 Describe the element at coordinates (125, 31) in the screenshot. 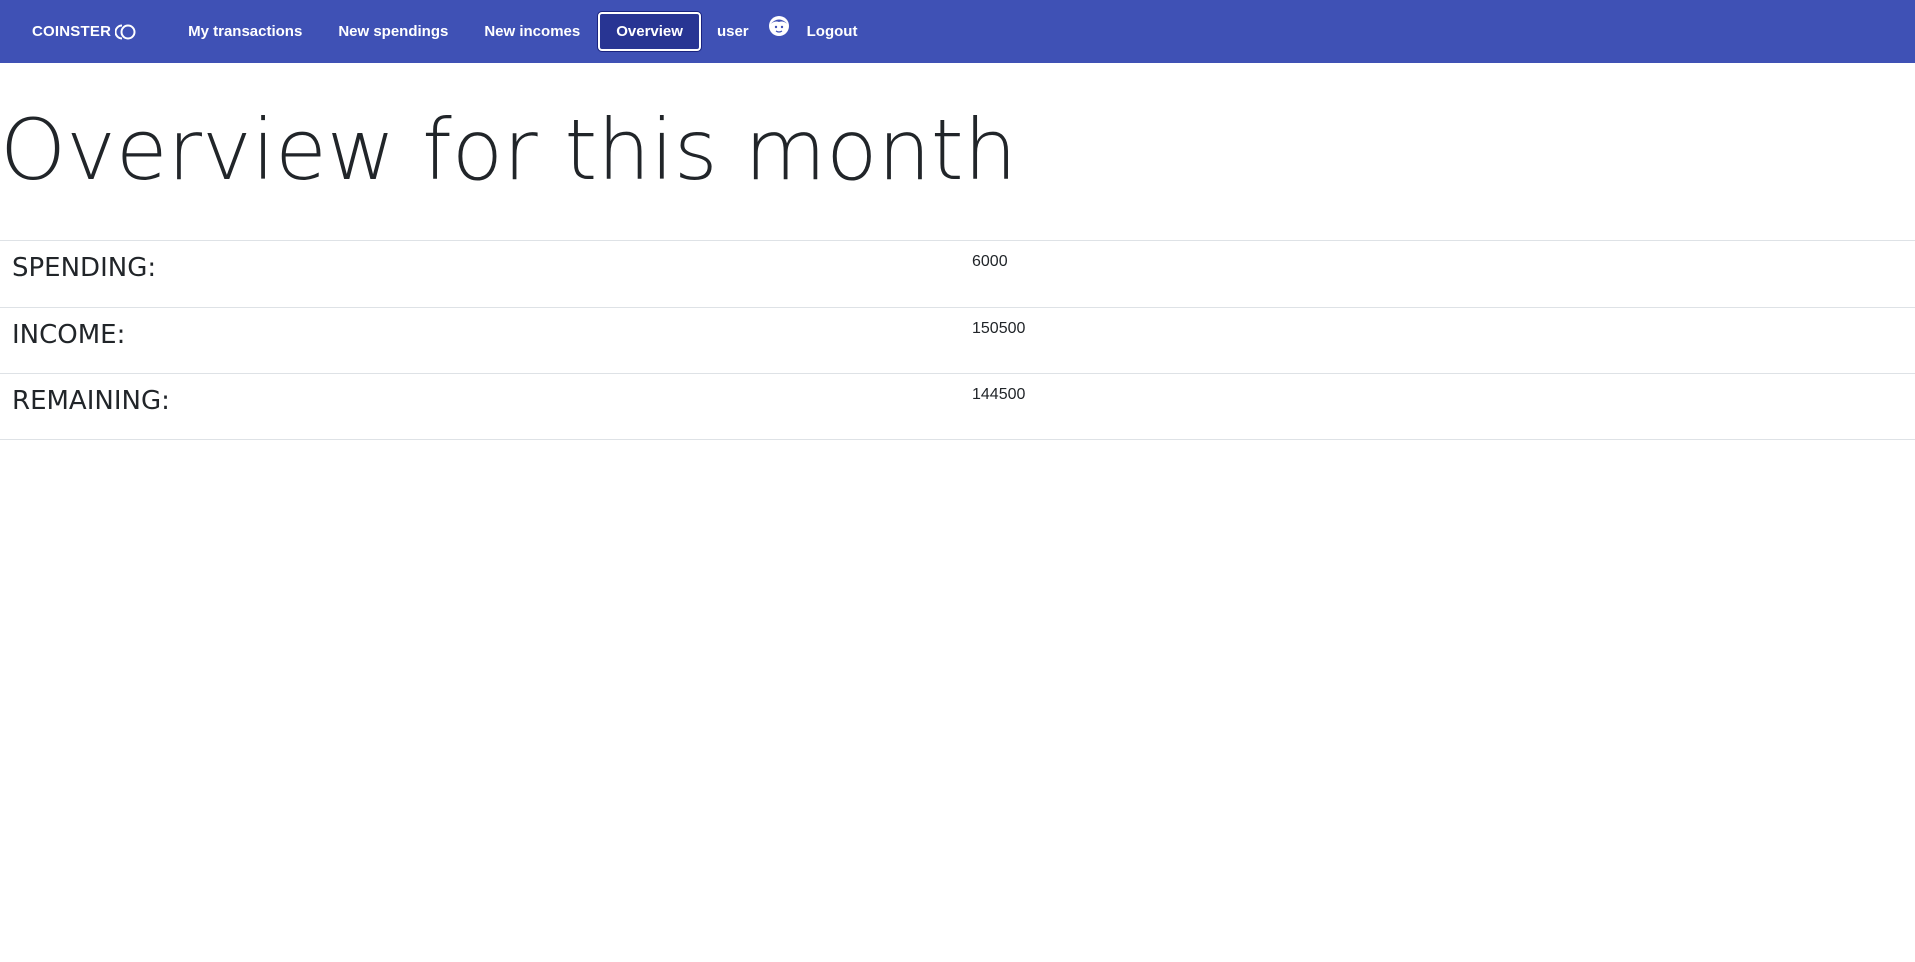

I see `coin-logo-icon` at that location.